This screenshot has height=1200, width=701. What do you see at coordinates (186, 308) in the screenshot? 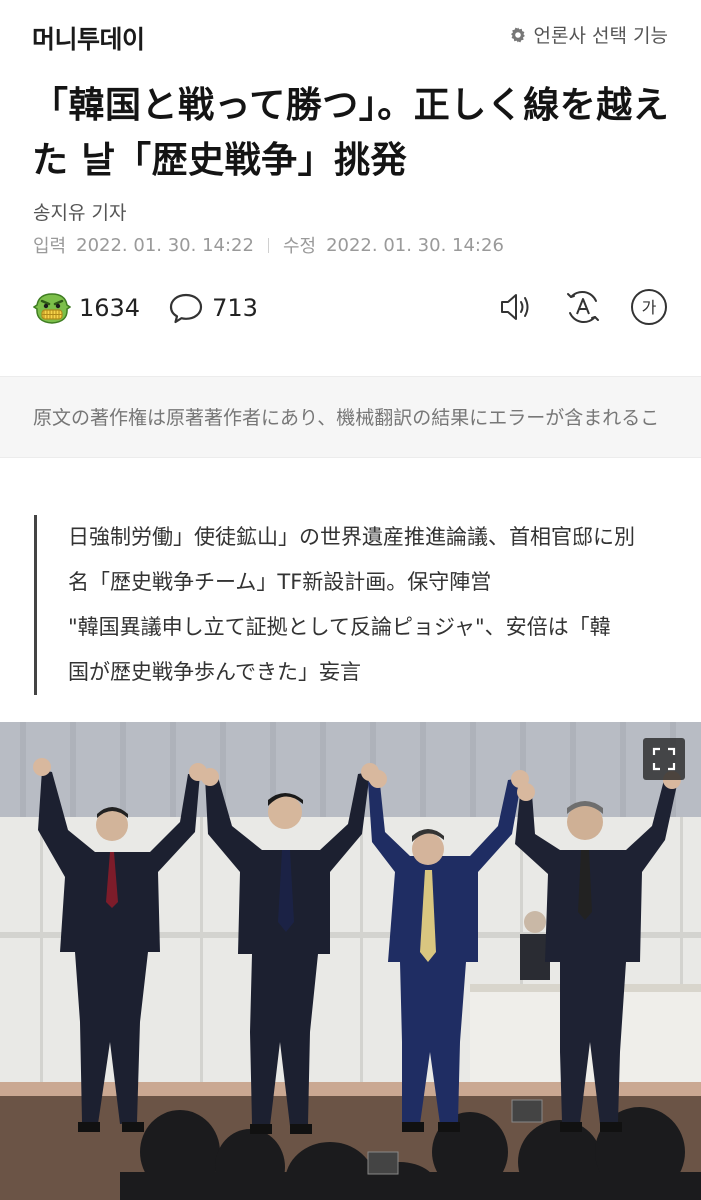
I see `speech-bubble-icon` at bounding box center [186, 308].